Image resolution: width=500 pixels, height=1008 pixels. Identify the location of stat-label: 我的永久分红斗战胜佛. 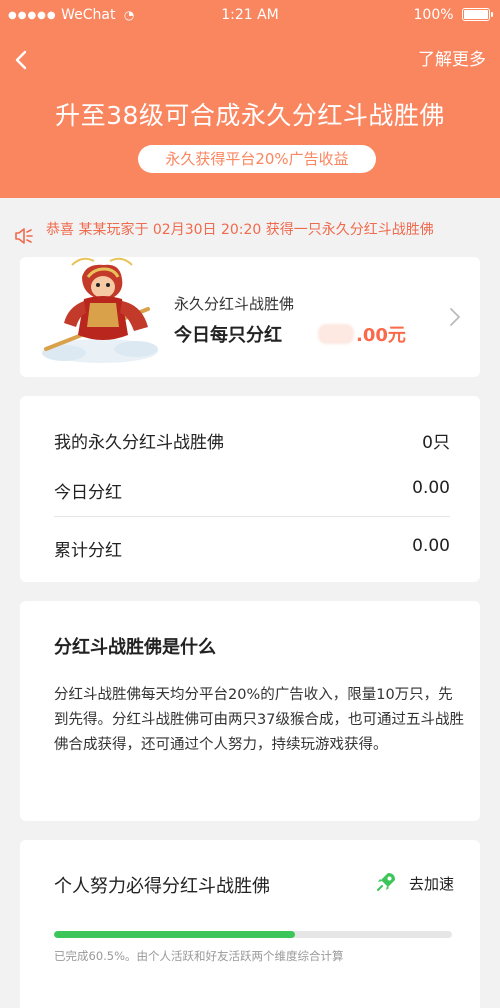
(139, 443).